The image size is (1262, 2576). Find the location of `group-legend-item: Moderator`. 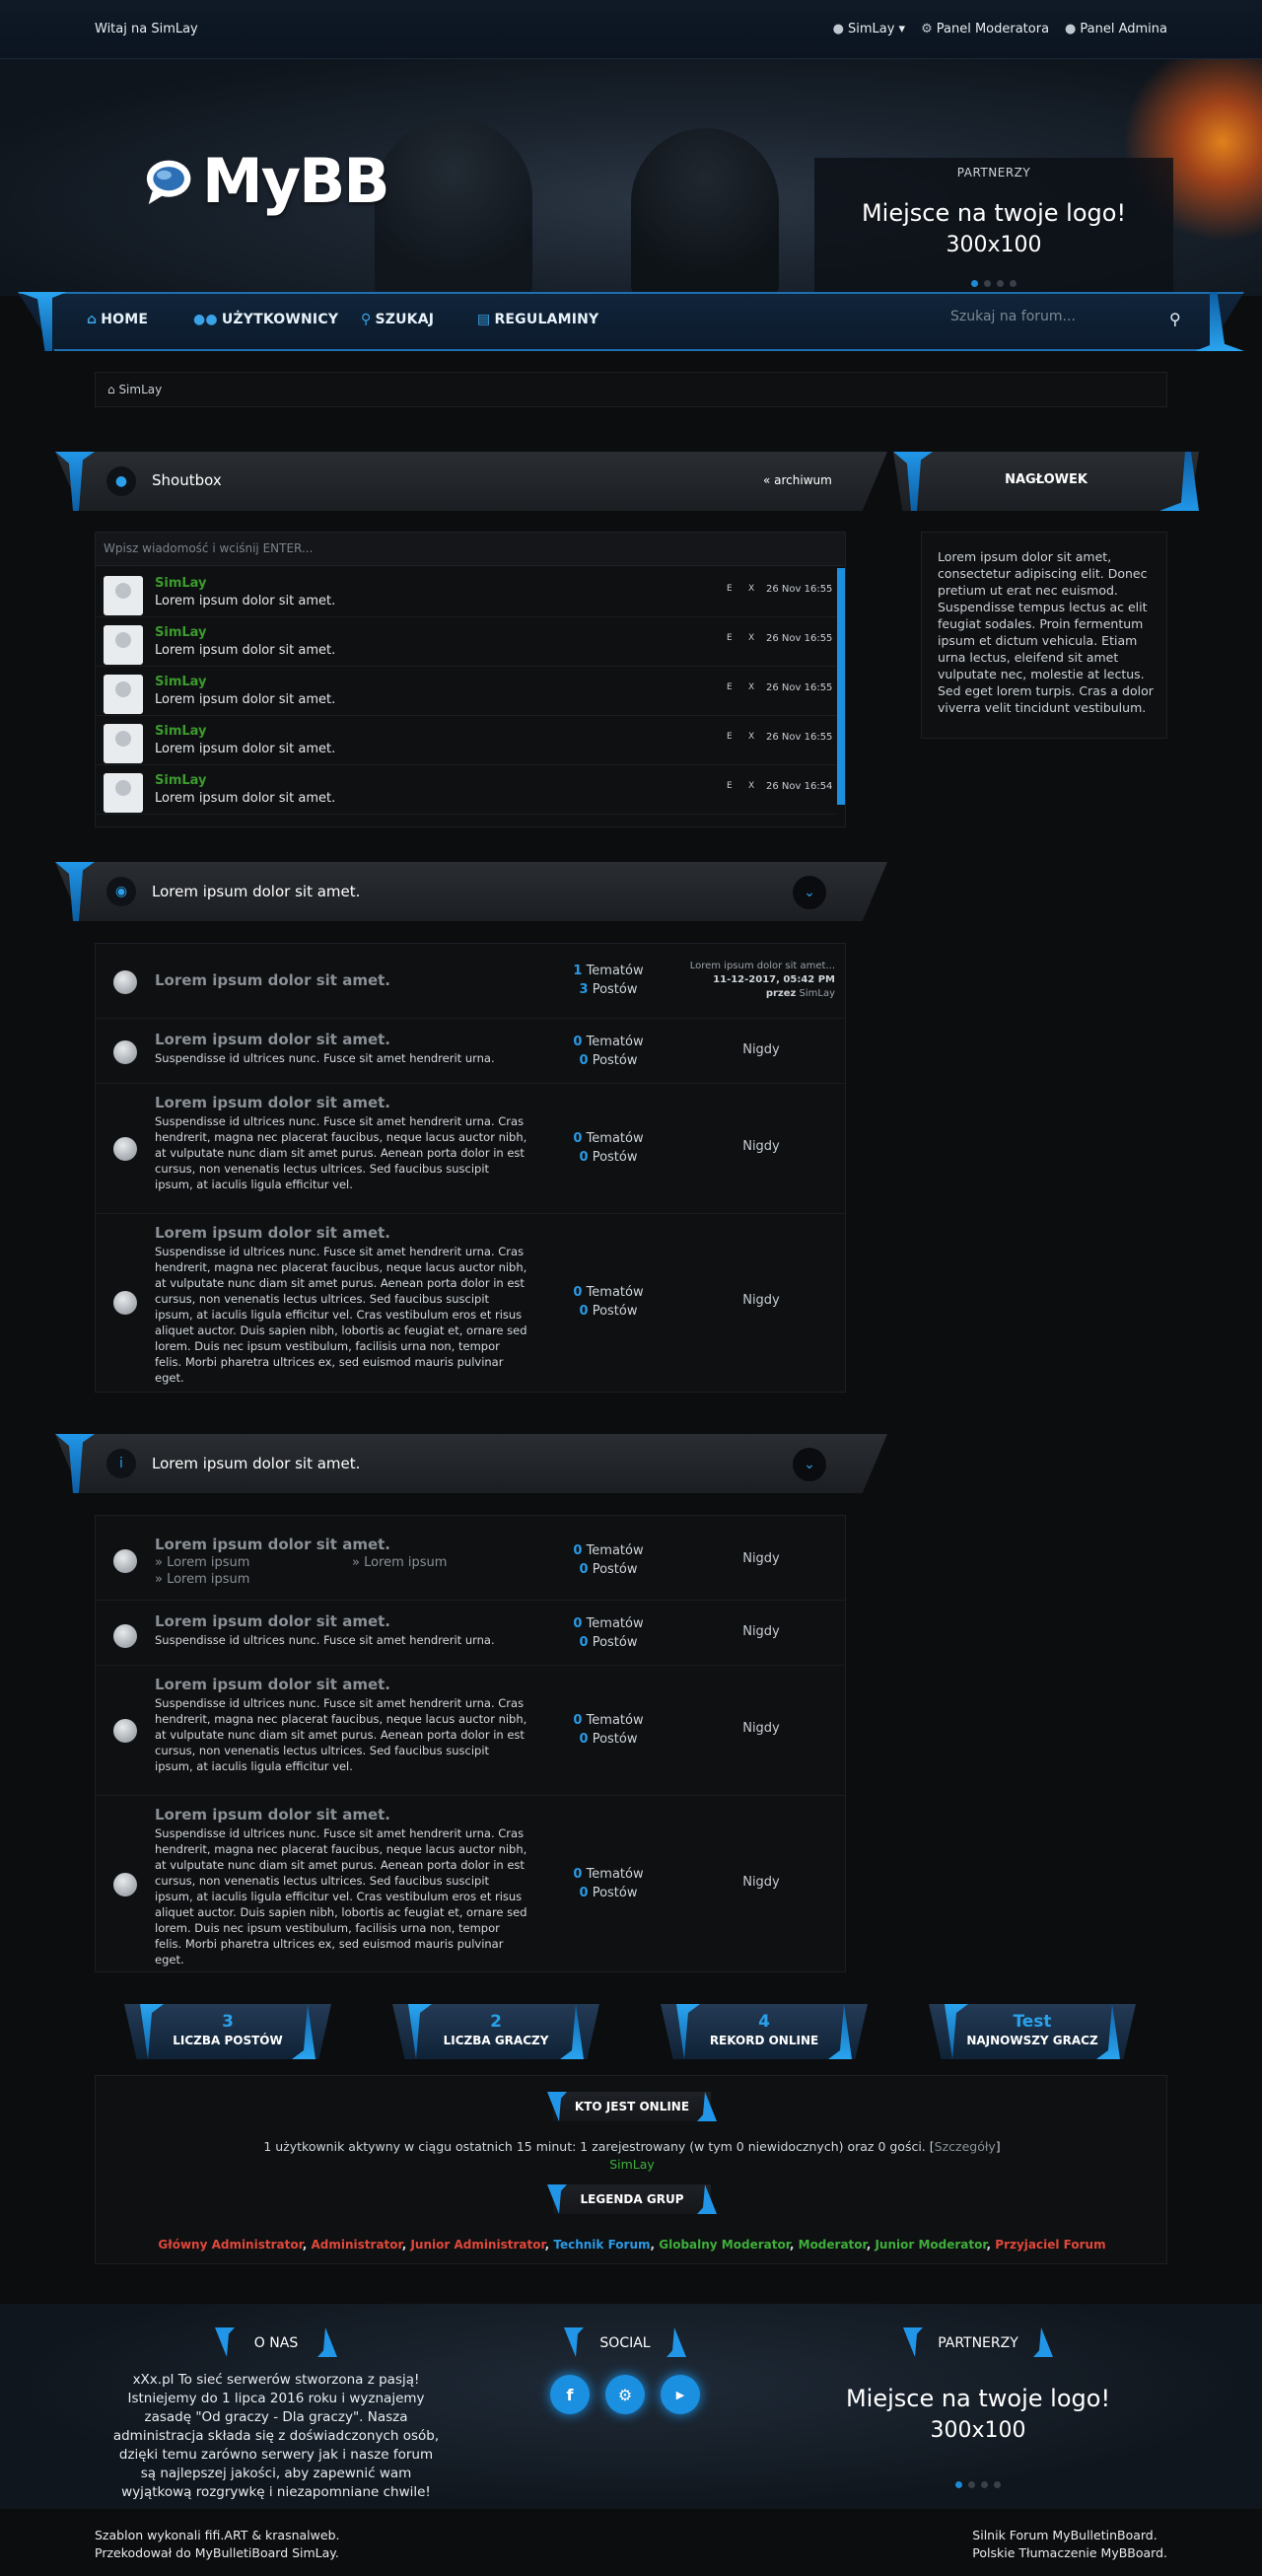

group-legend-item: Moderator is located at coordinates (833, 2245).